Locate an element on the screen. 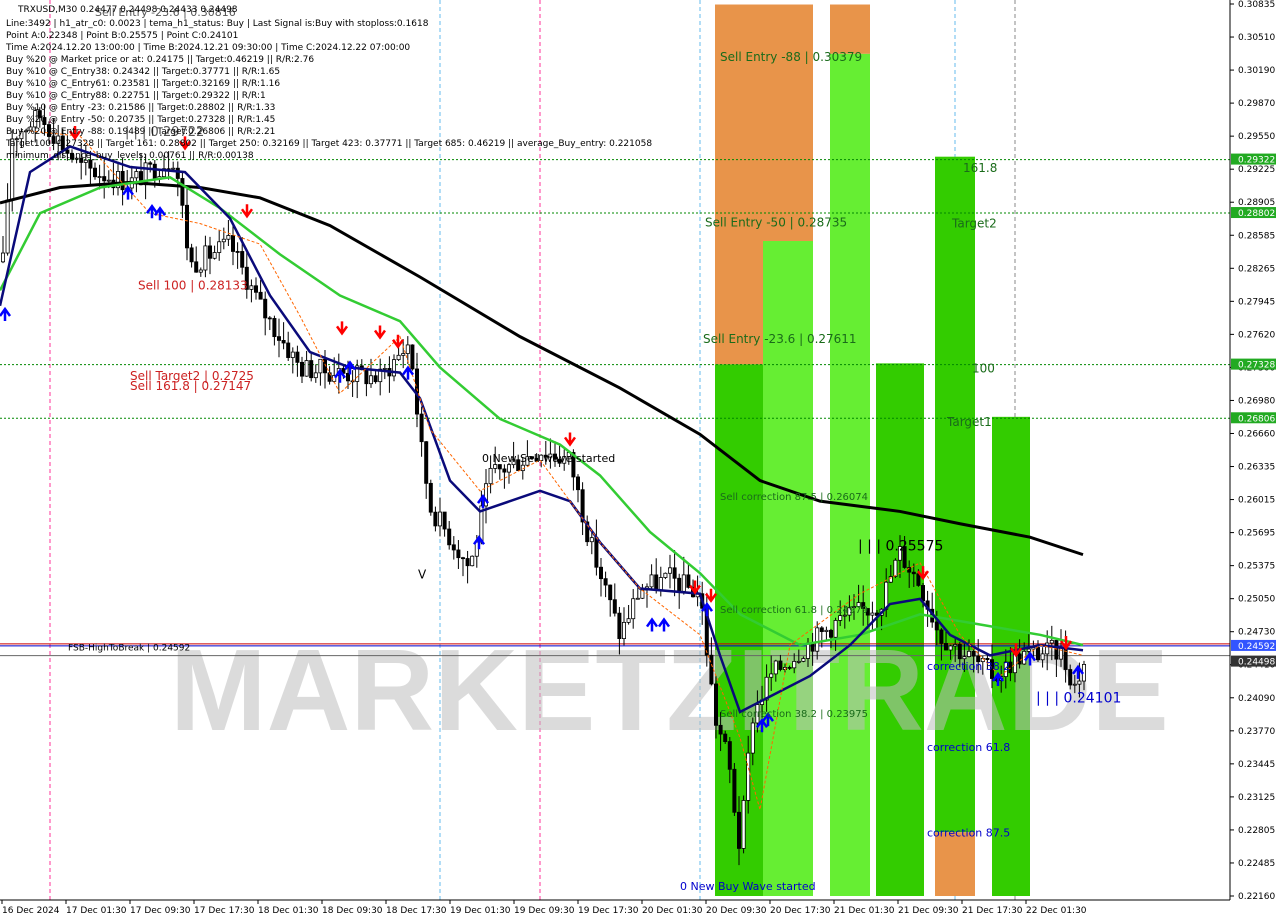  annotation-corr-618: correction 61.8 is located at coordinates (968, 747).